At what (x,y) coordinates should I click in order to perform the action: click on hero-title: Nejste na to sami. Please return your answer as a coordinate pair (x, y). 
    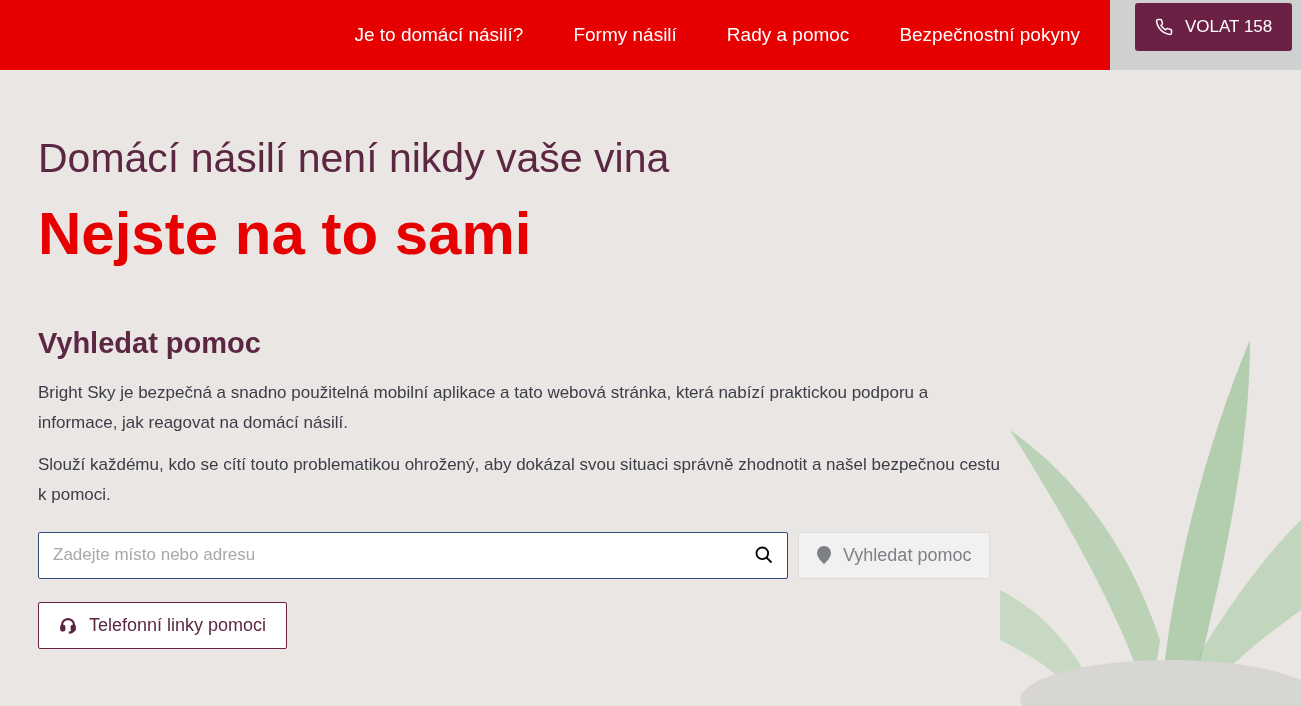
    Looking at the image, I should click on (285, 234).